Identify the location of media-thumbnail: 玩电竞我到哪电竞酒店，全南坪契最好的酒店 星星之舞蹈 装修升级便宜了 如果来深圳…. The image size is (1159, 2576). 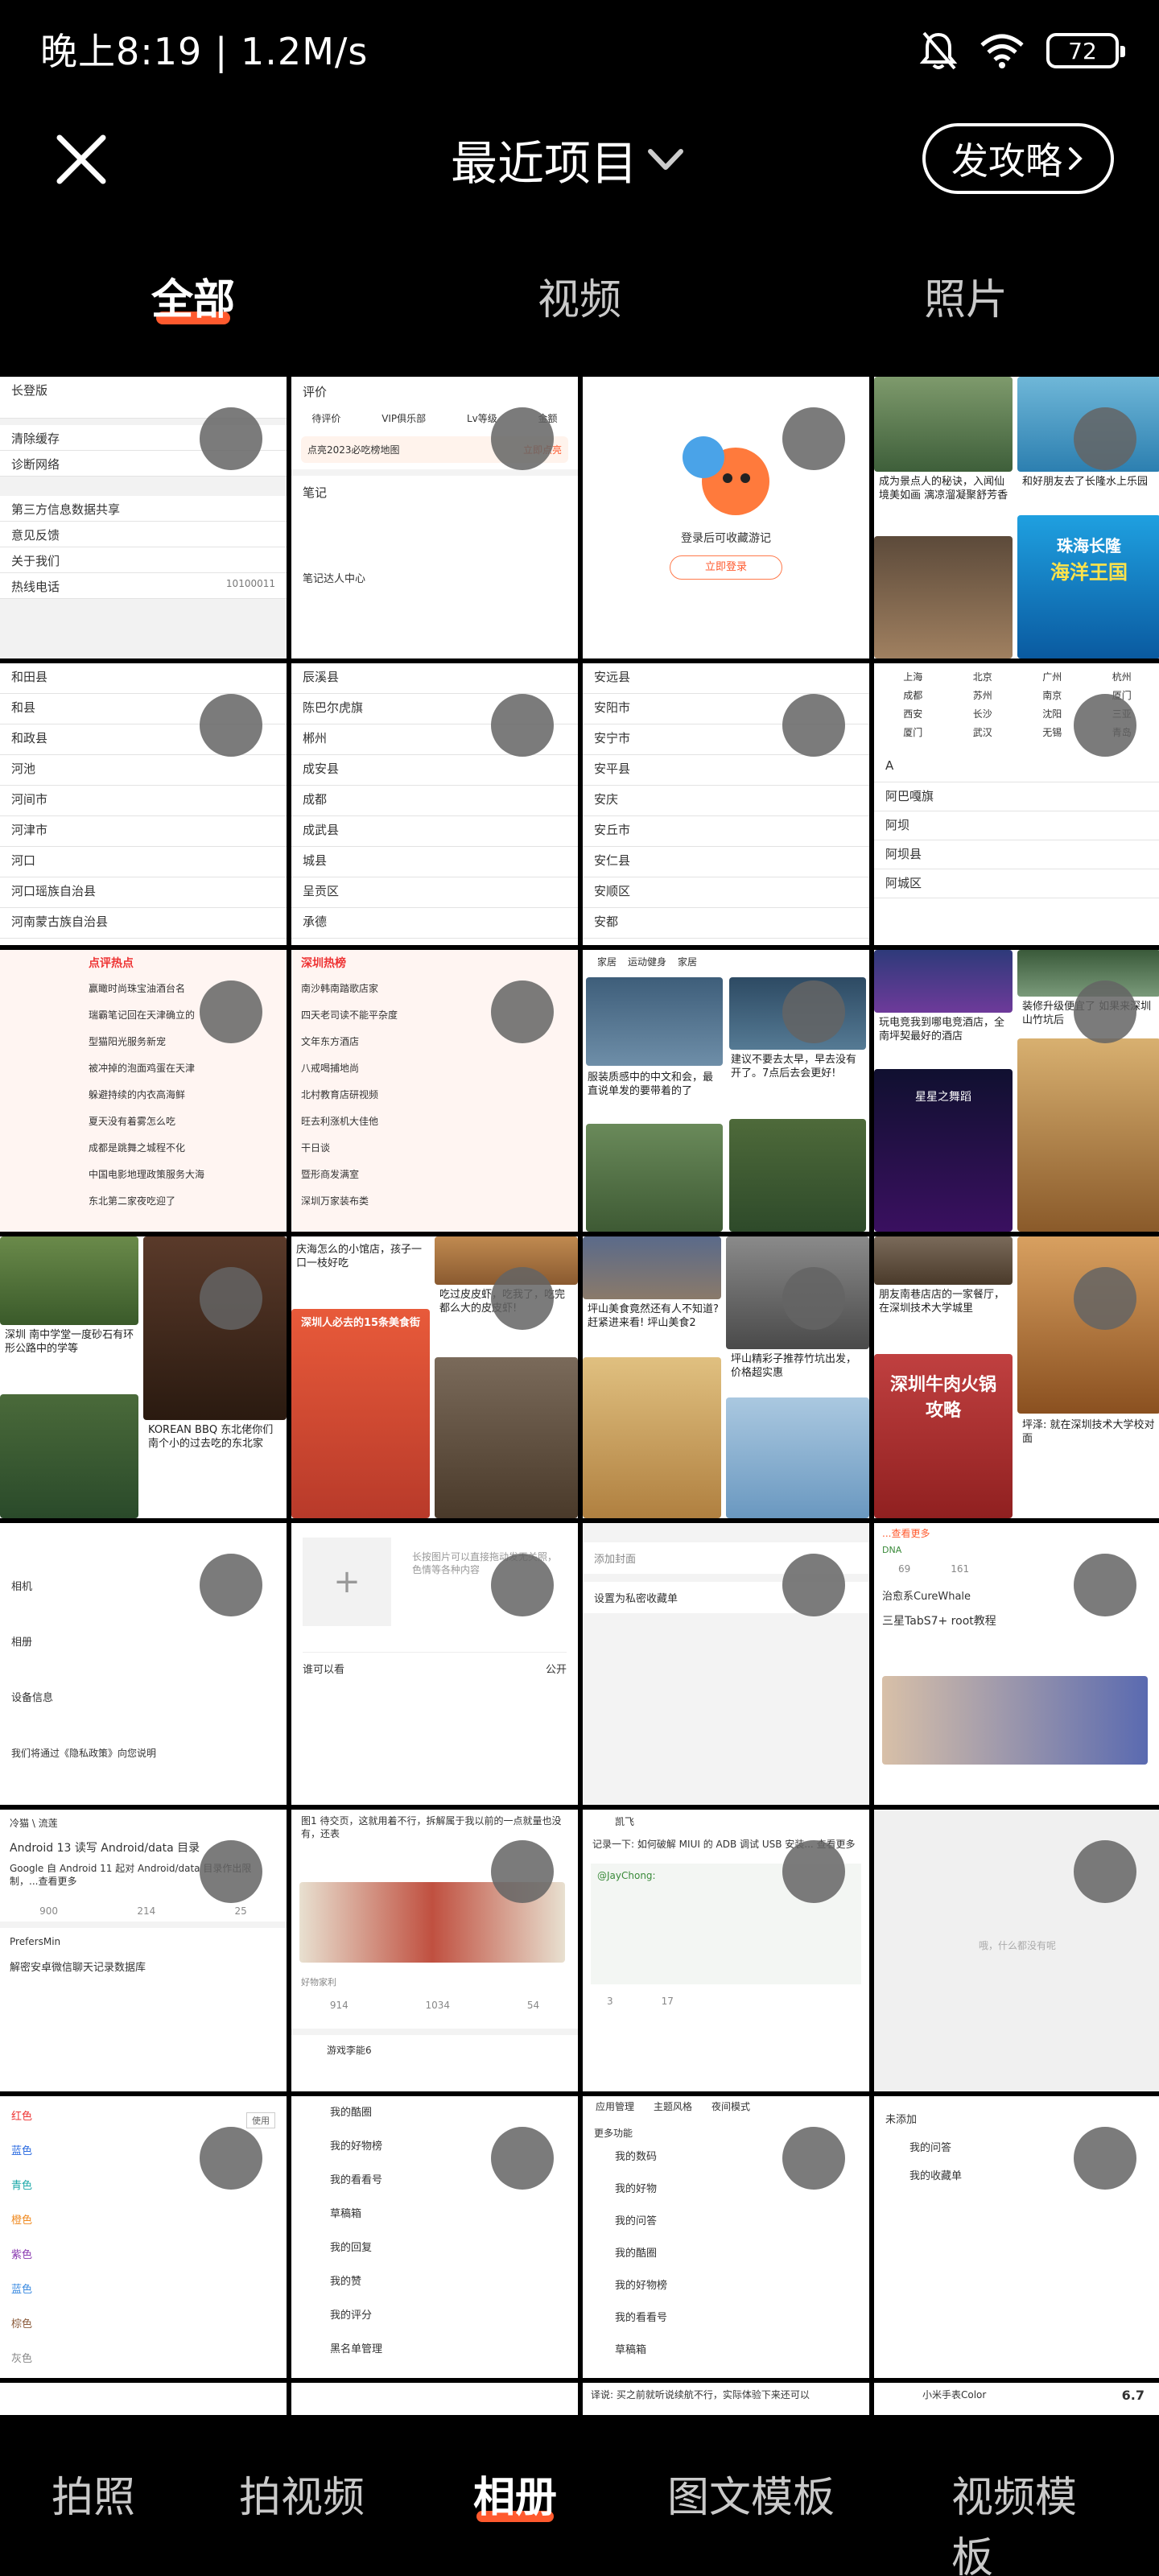
(1016, 1091).